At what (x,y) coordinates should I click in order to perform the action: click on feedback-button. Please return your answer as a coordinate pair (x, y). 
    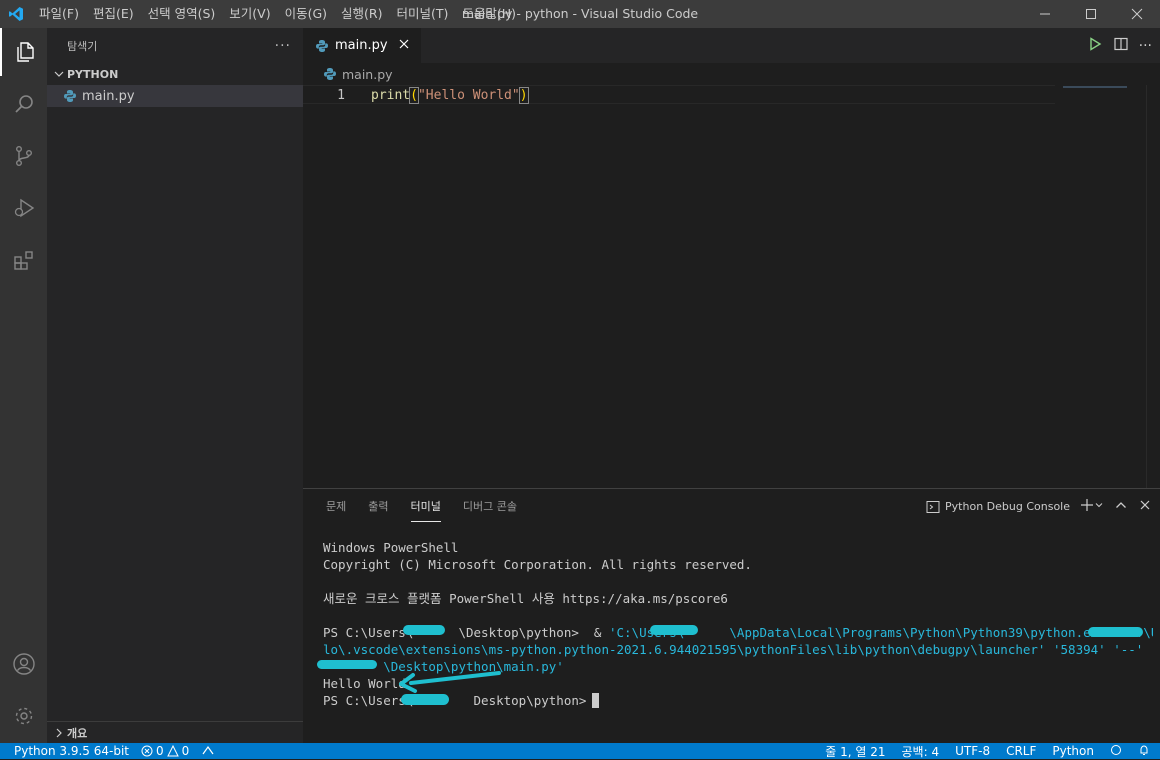
    Looking at the image, I should click on (1116, 751).